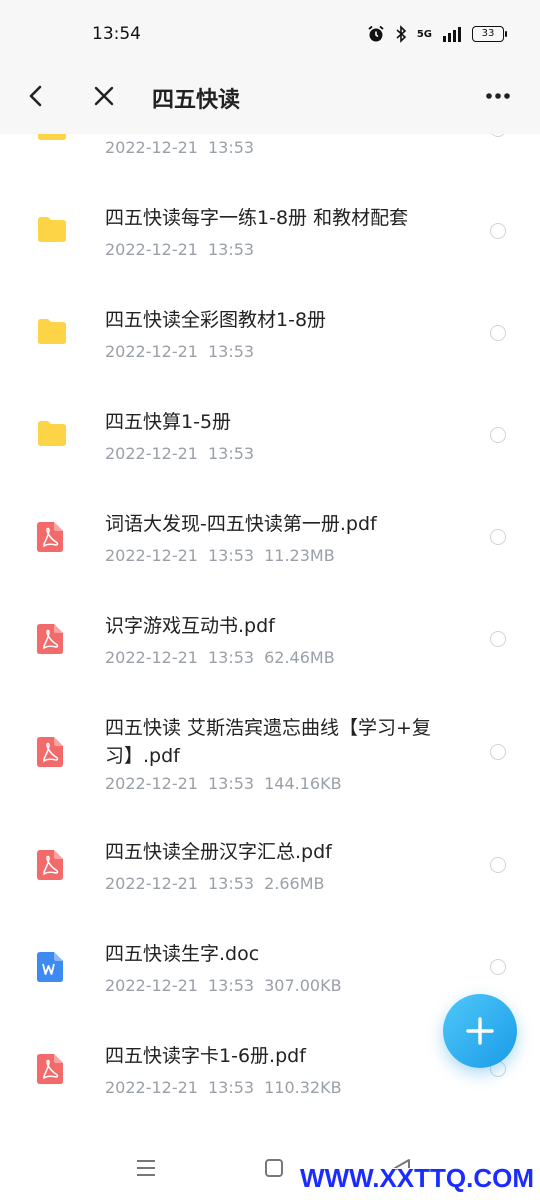 This screenshot has width=540, height=1200. What do you see at coordinates (52, 967) in the screenshot?
I see `doc-icon` at bounding box center [52, 967].